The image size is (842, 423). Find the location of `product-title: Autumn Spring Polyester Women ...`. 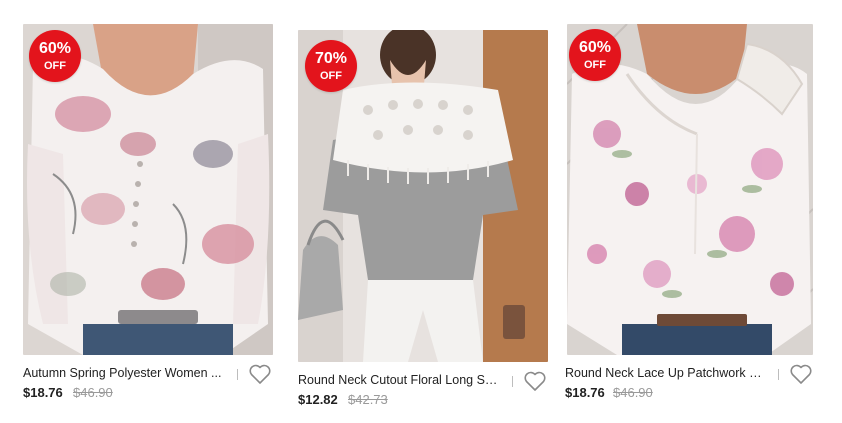

product-title: Autumn Spring Polyester Women ... is located at coordinates (123, 373).